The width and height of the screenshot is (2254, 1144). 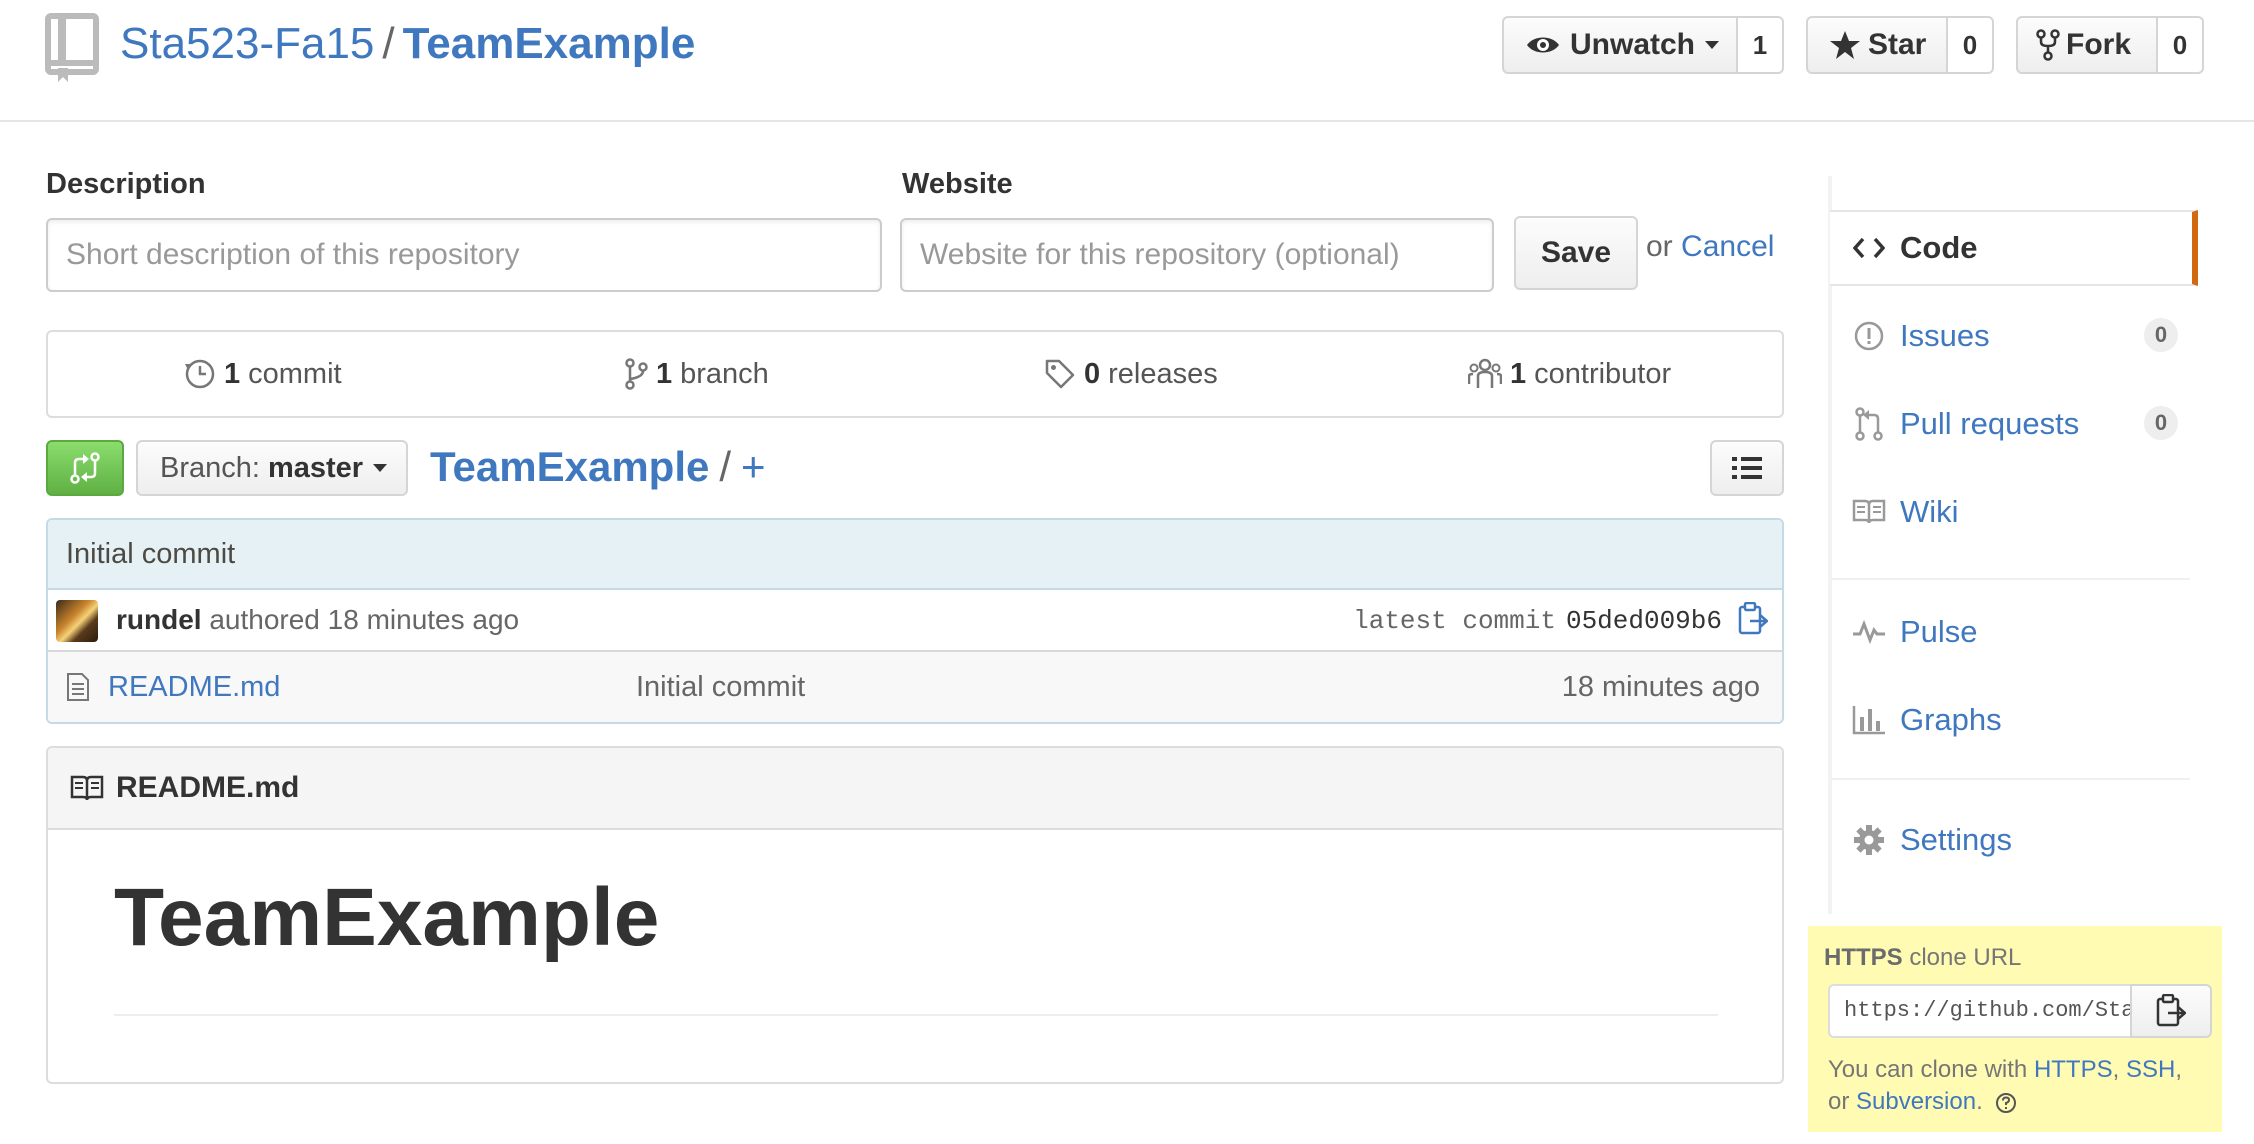 I want to click on branch-select: Branch: master, so click(x=272, y=468).